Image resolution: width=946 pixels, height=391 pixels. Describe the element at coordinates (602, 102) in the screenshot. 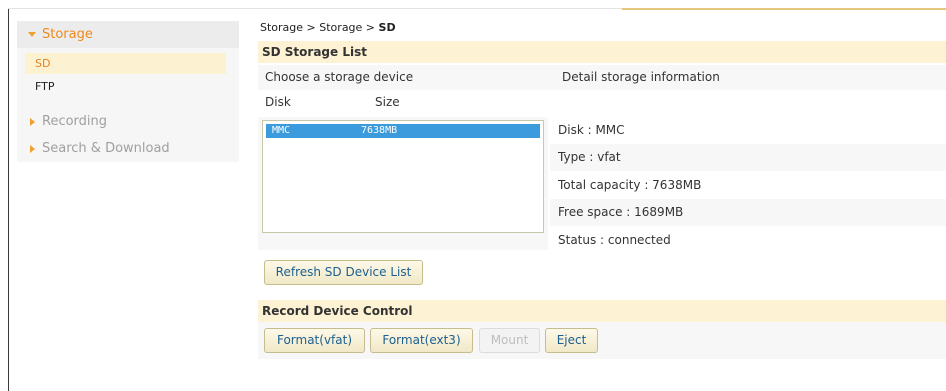

I see `column-header-row: Disk Size` at that location.